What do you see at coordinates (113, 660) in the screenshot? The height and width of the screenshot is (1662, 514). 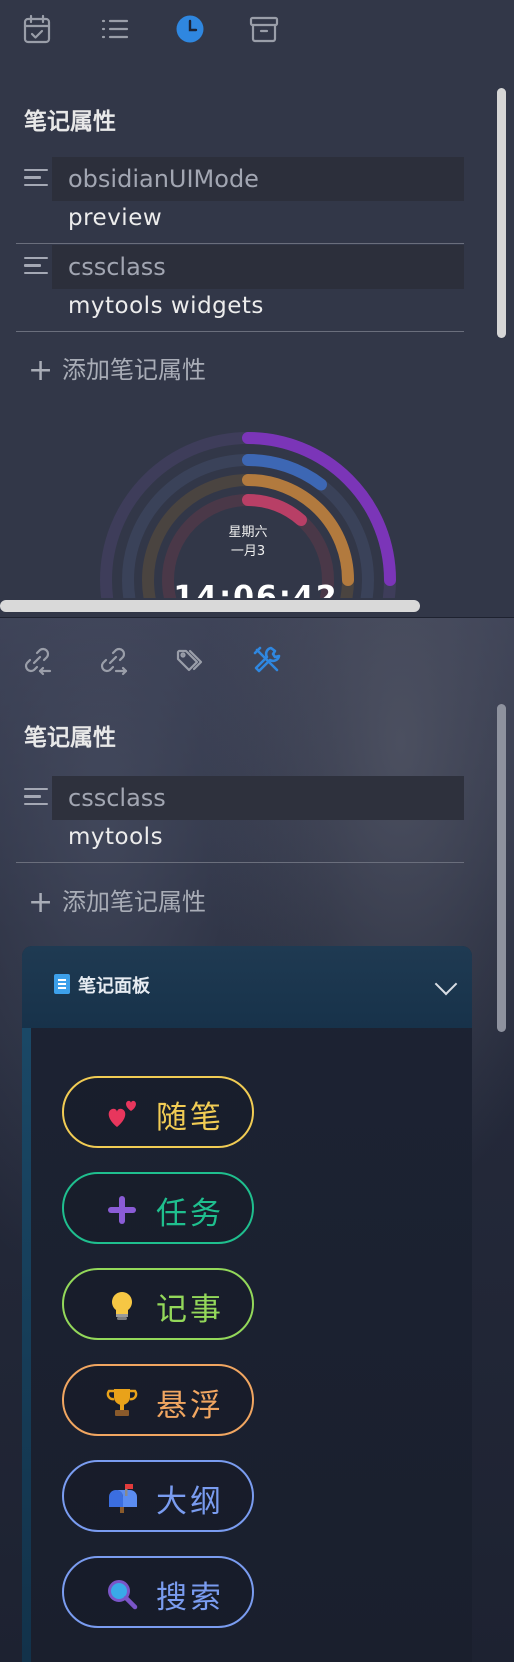 I see `link-out-icon` at bounding box center [113, 660].